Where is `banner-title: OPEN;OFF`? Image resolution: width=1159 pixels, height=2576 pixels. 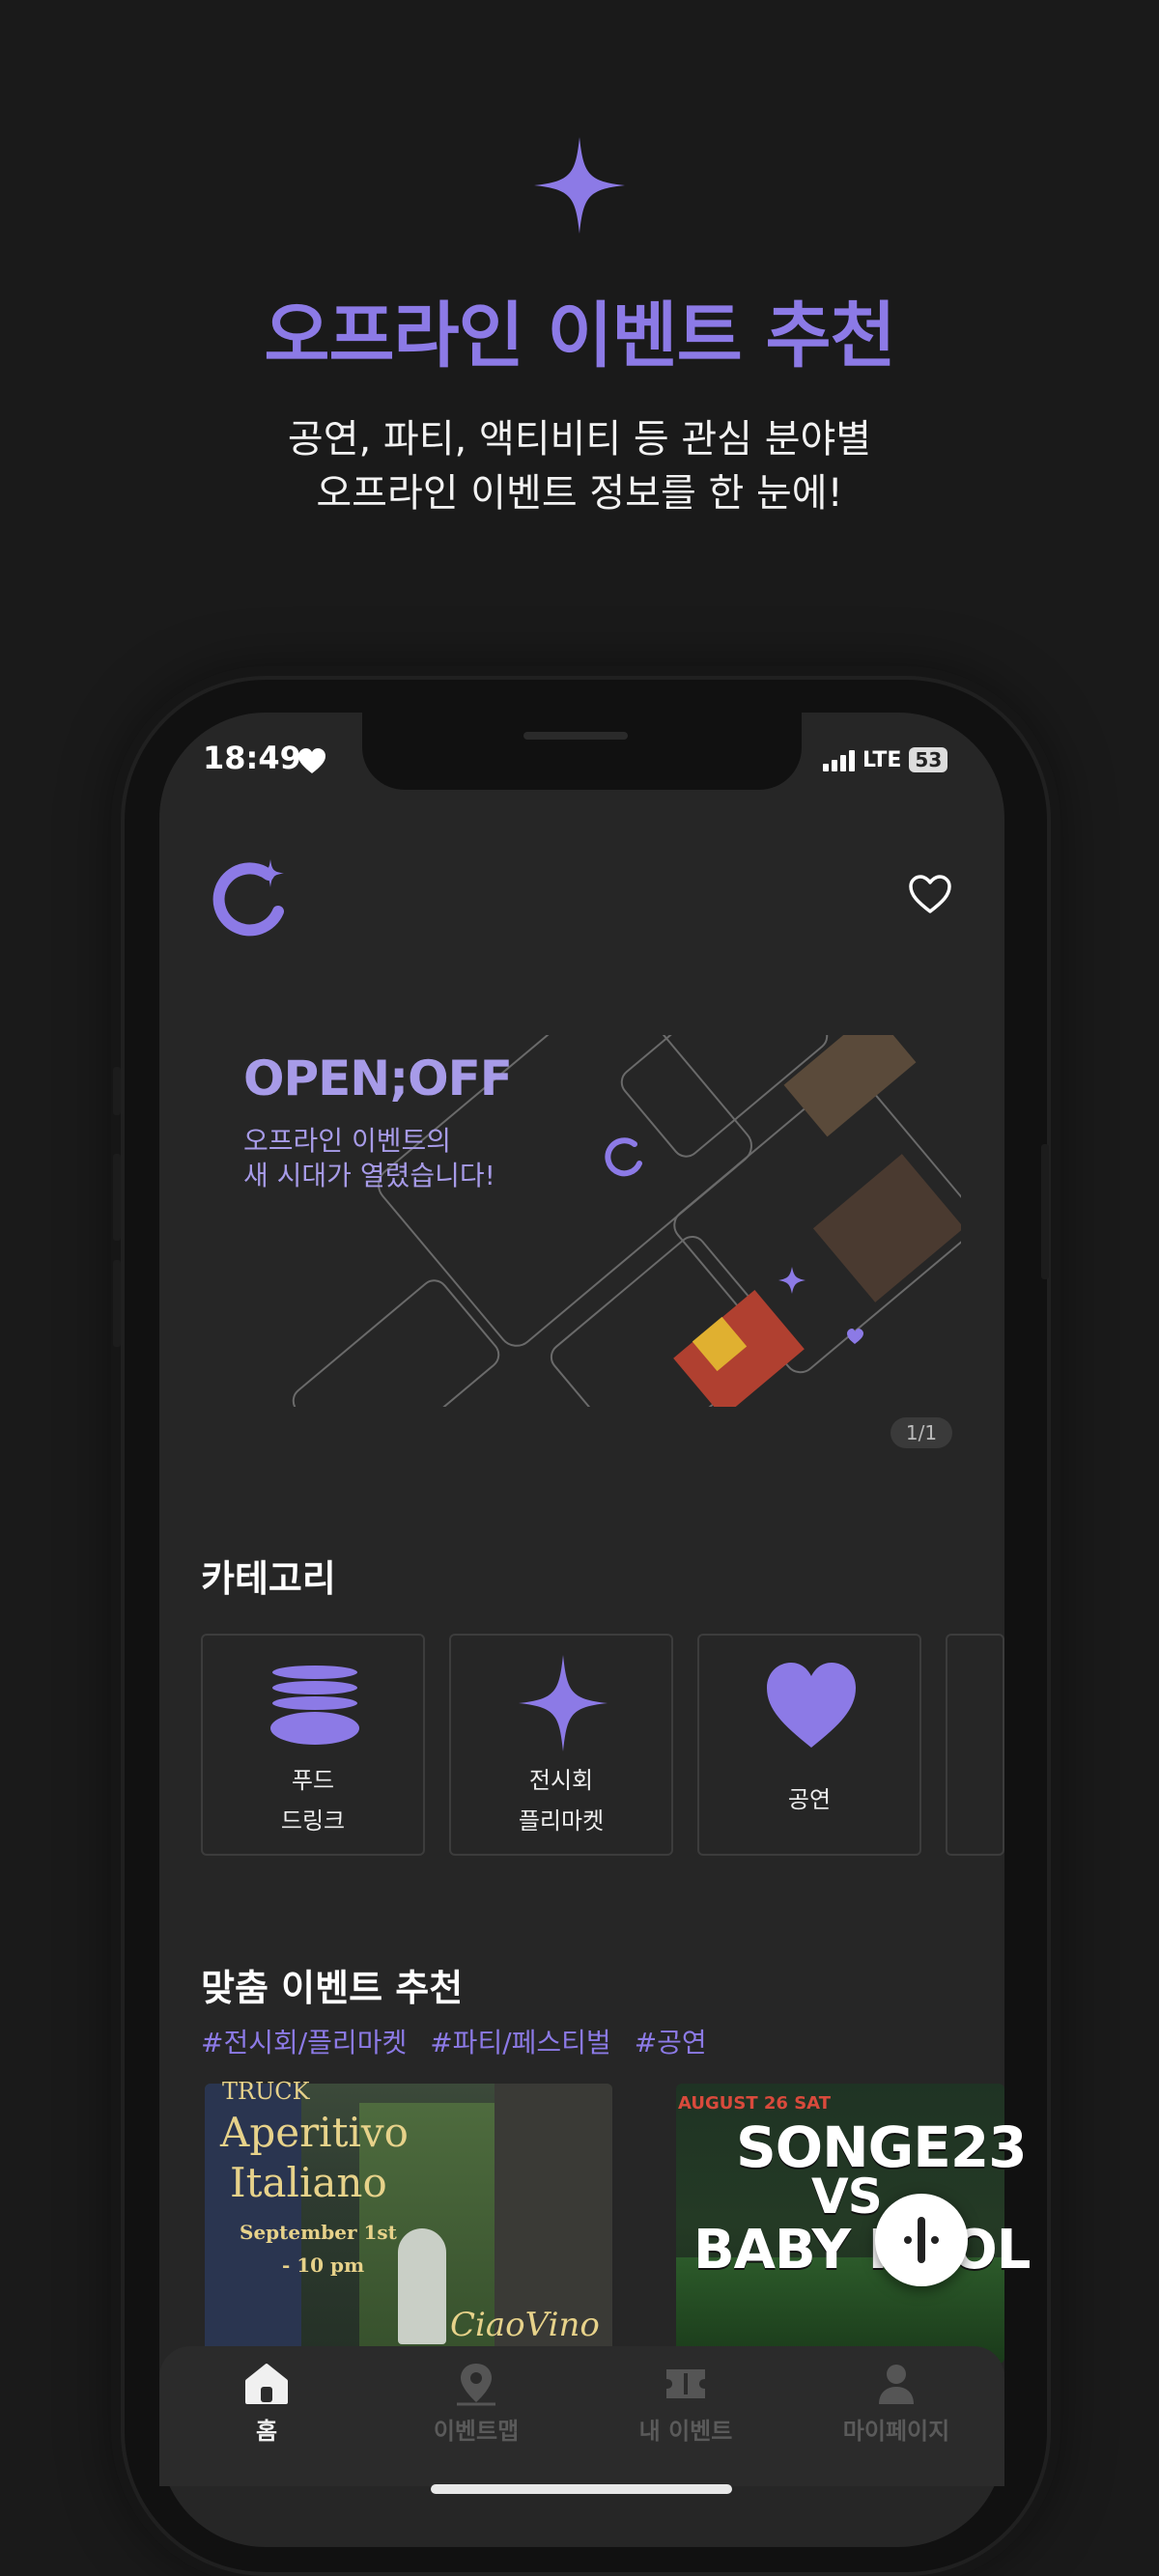 banner-title: OPEN;OFF is located at coordinates (378, 1078).